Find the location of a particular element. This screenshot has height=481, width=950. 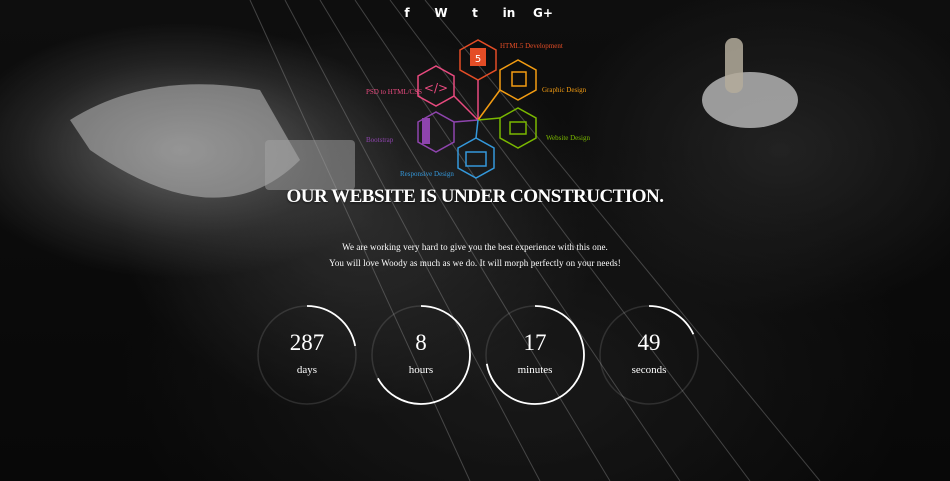

service-label-website: Website Design is located at coordinates (568, 138).